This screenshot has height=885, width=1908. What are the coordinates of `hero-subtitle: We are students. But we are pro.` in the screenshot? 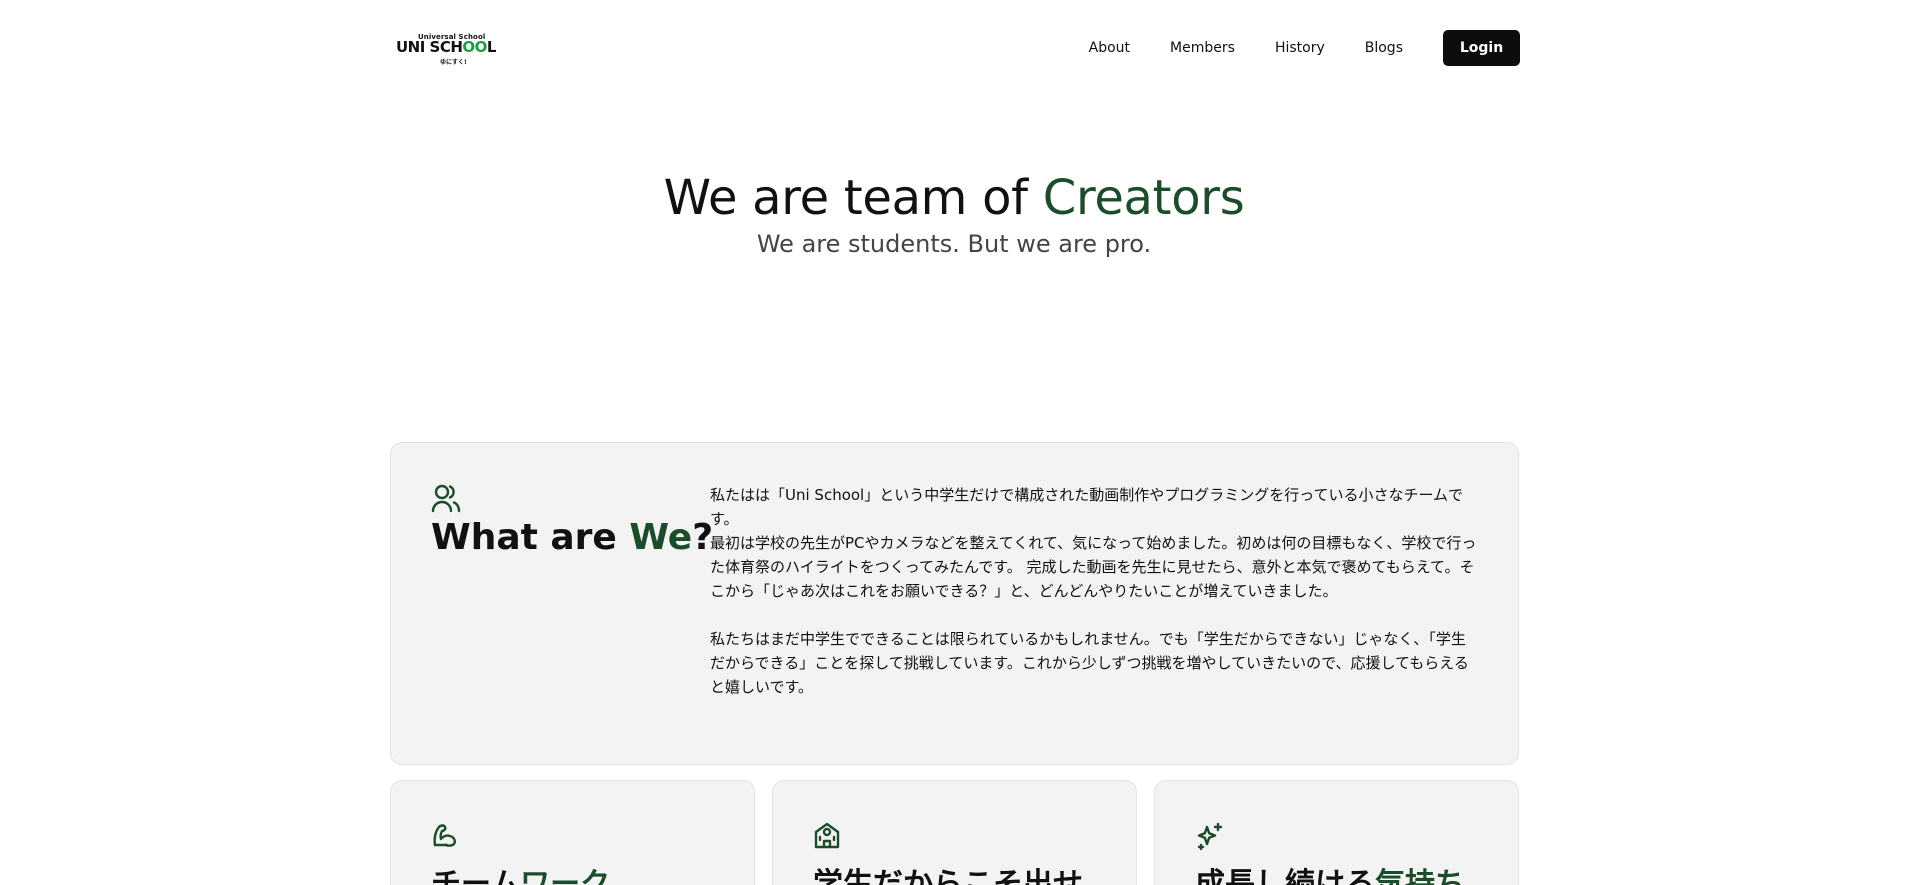 It's located at (954, 244).